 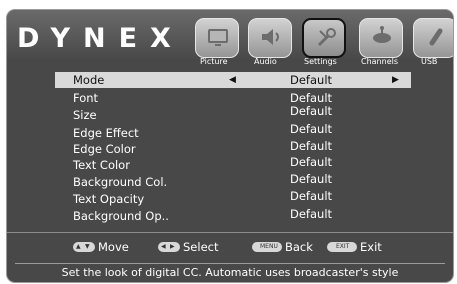 I want to click on menu-key-icon: MENU, so click(x=267, y=246).